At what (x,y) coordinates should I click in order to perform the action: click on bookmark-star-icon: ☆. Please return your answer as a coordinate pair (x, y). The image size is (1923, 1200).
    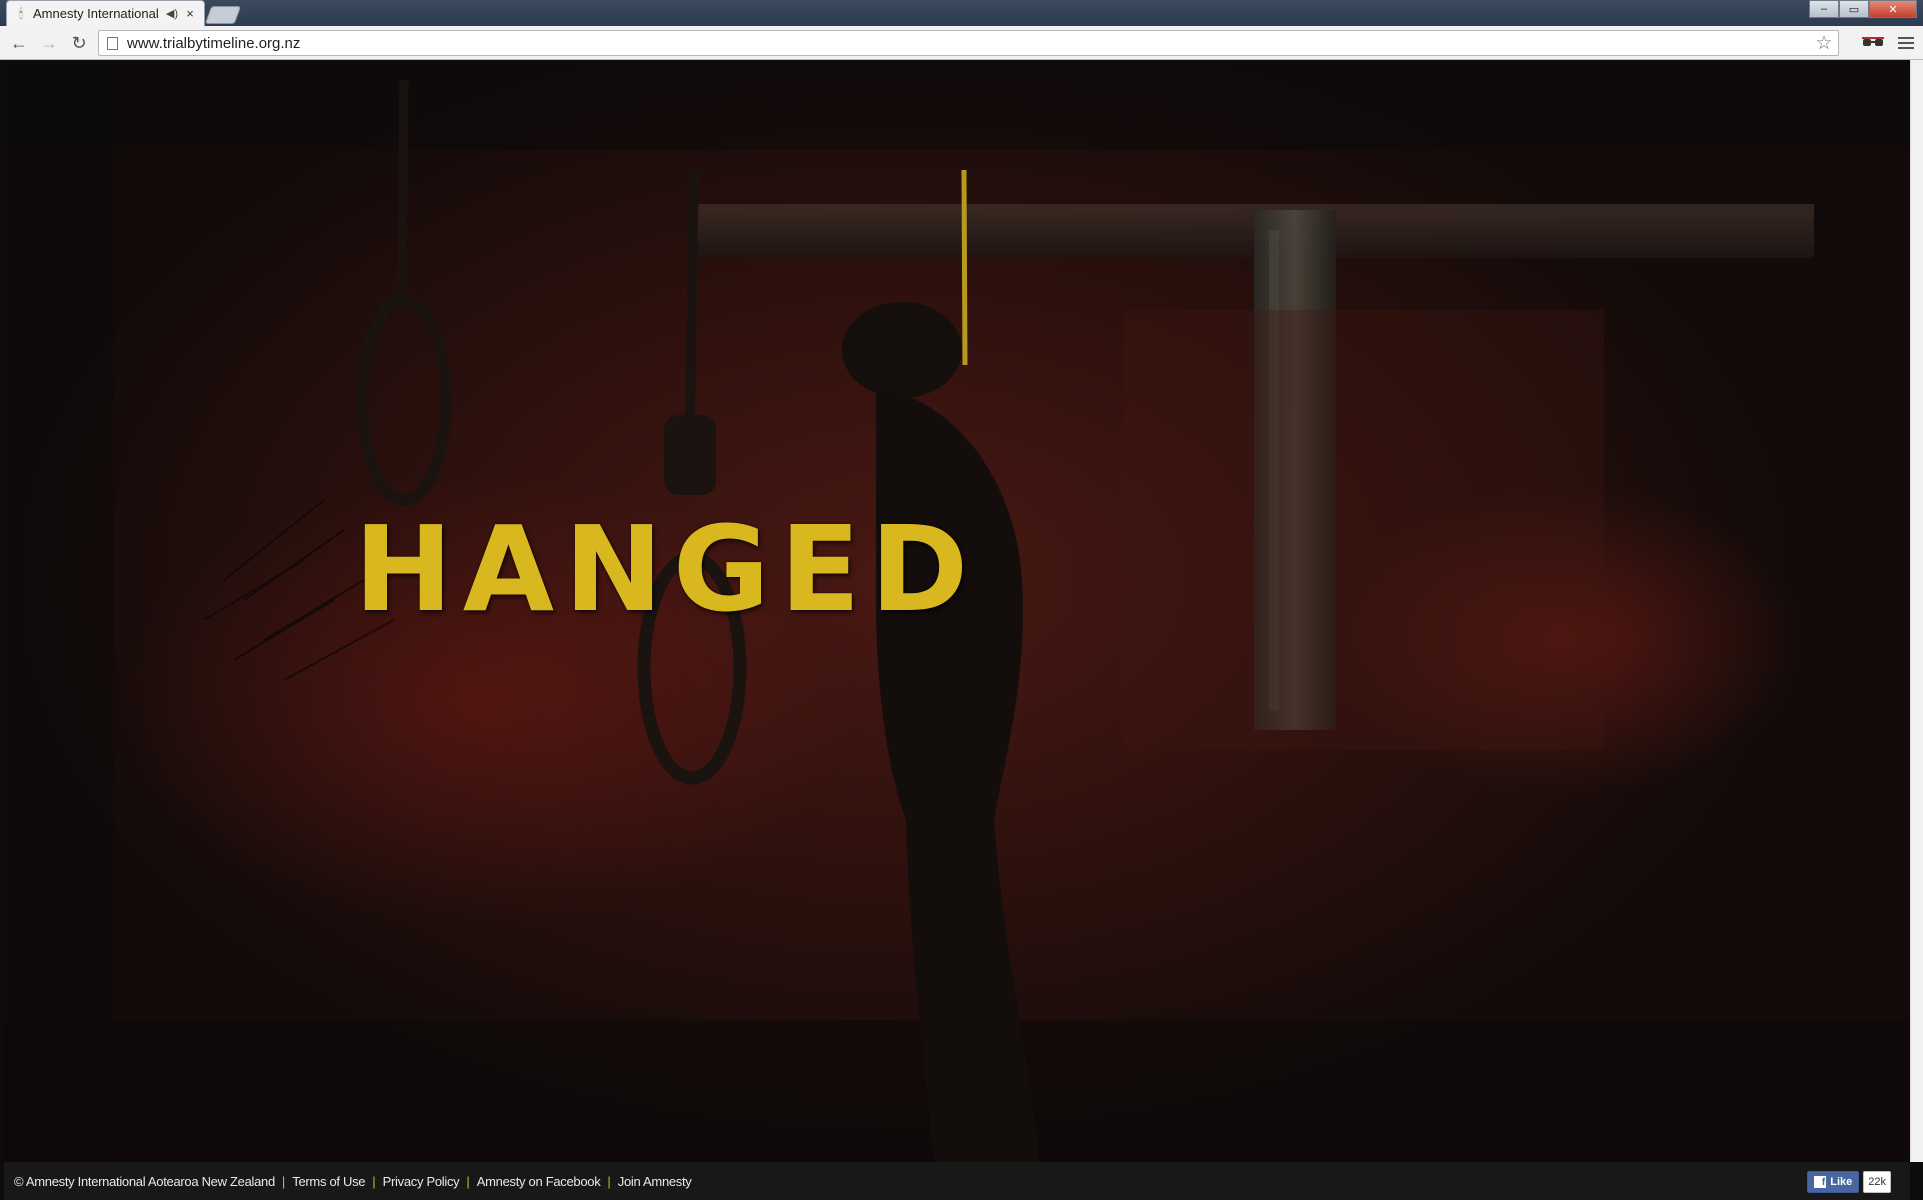
    Looking at the image, I should click on (1824, 43).